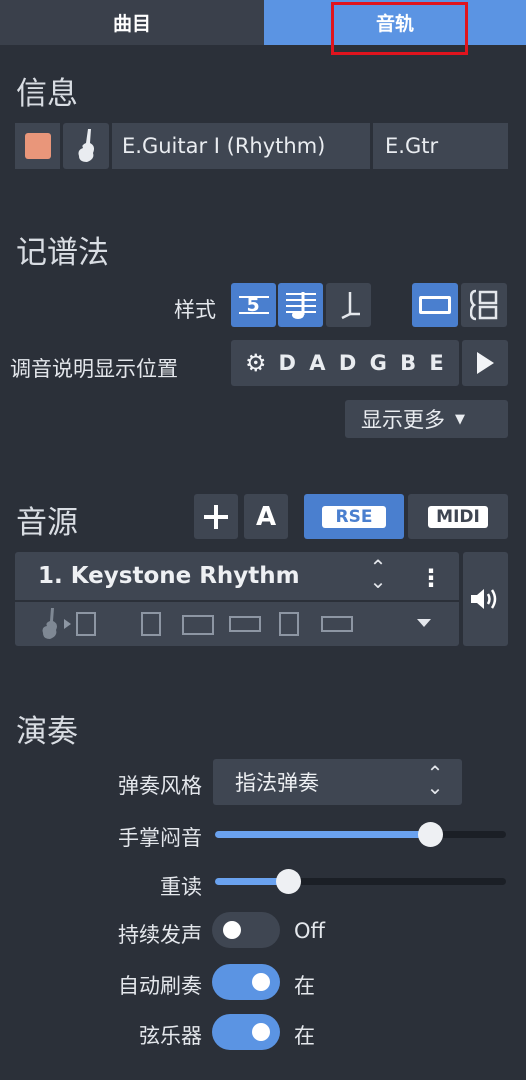  I want to click on play-icon, so click(485, 363).